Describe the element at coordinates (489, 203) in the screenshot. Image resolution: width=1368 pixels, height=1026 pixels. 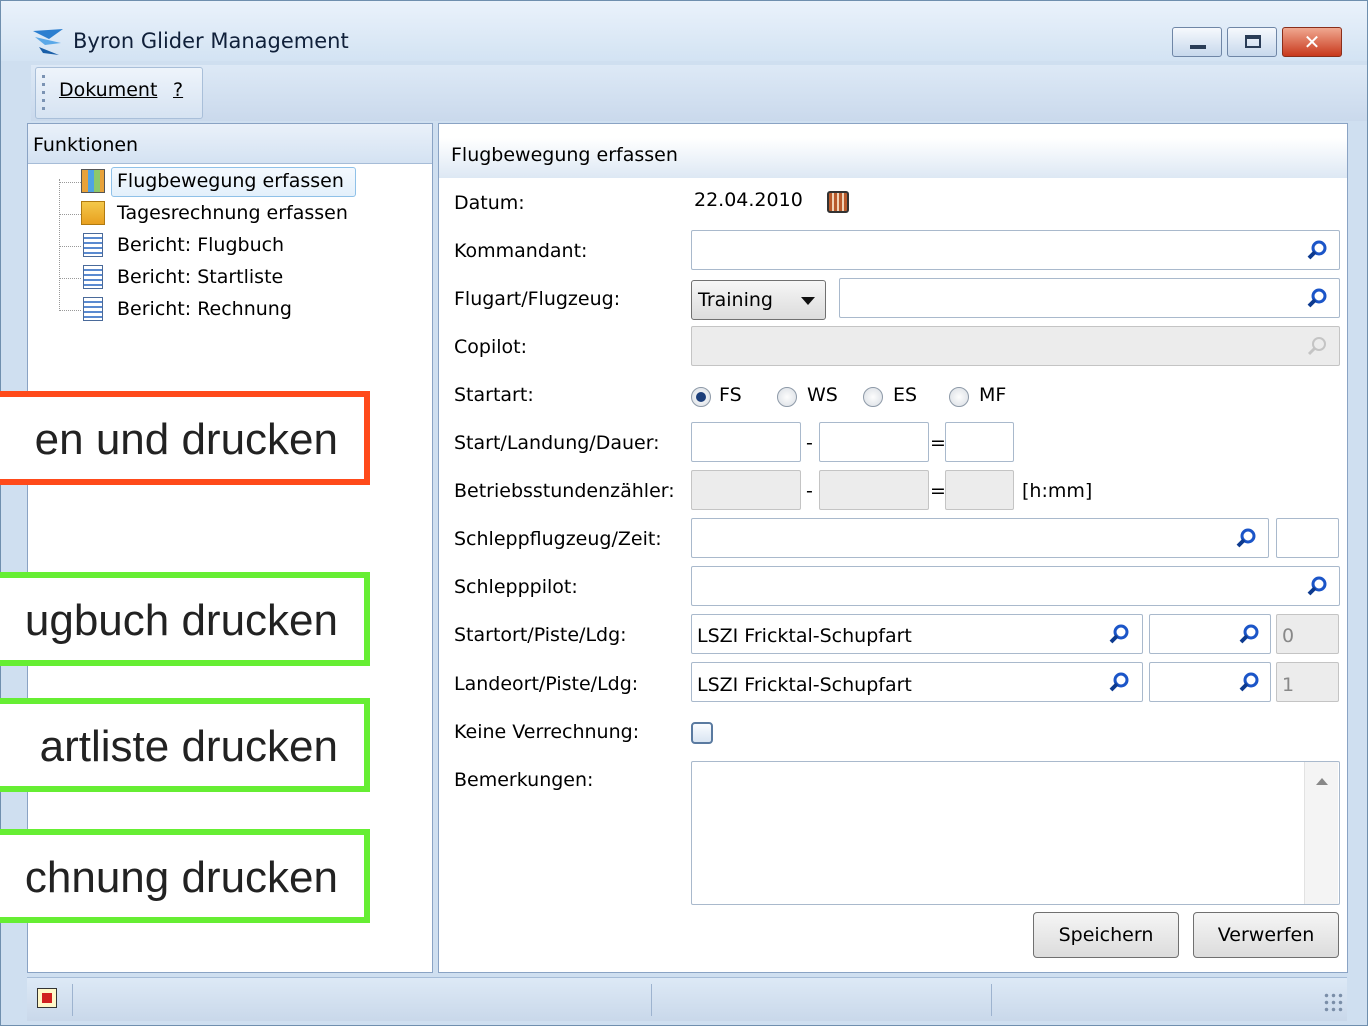
I see `datum-label: Datum:` at that location.